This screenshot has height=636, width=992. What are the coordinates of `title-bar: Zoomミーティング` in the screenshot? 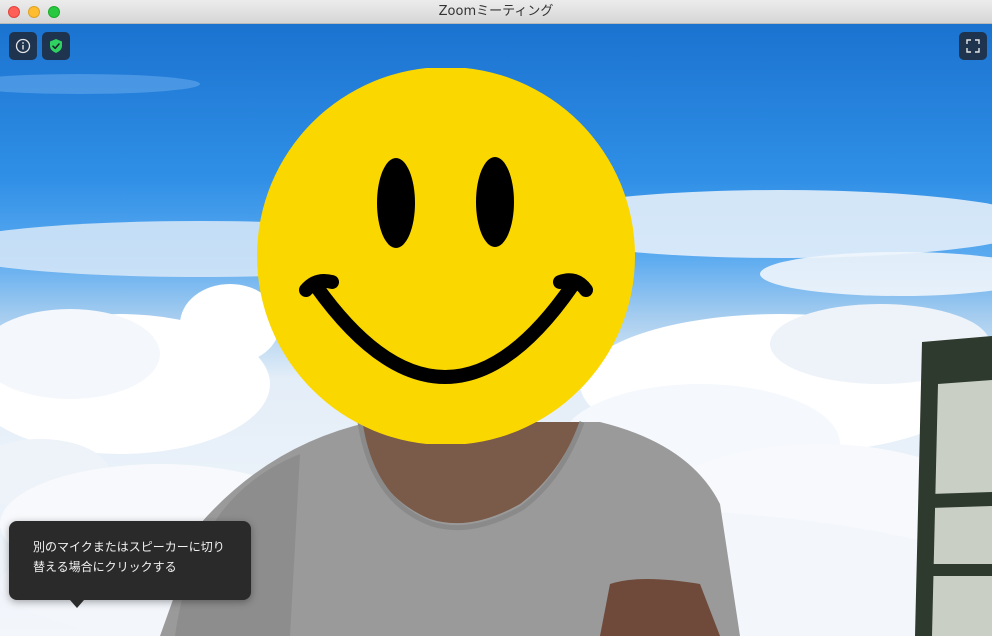 It's located at (496, 12).